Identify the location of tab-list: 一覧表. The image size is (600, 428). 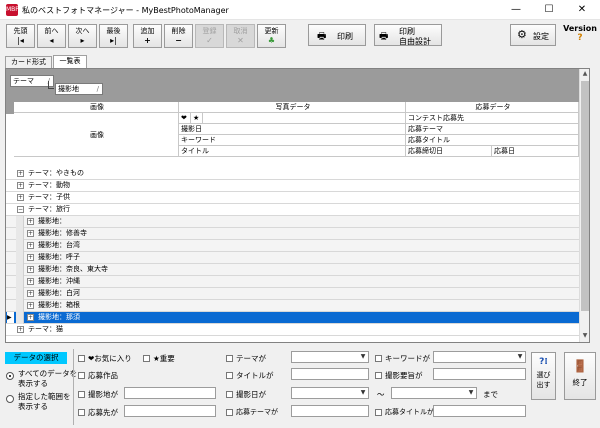
(70, 62).